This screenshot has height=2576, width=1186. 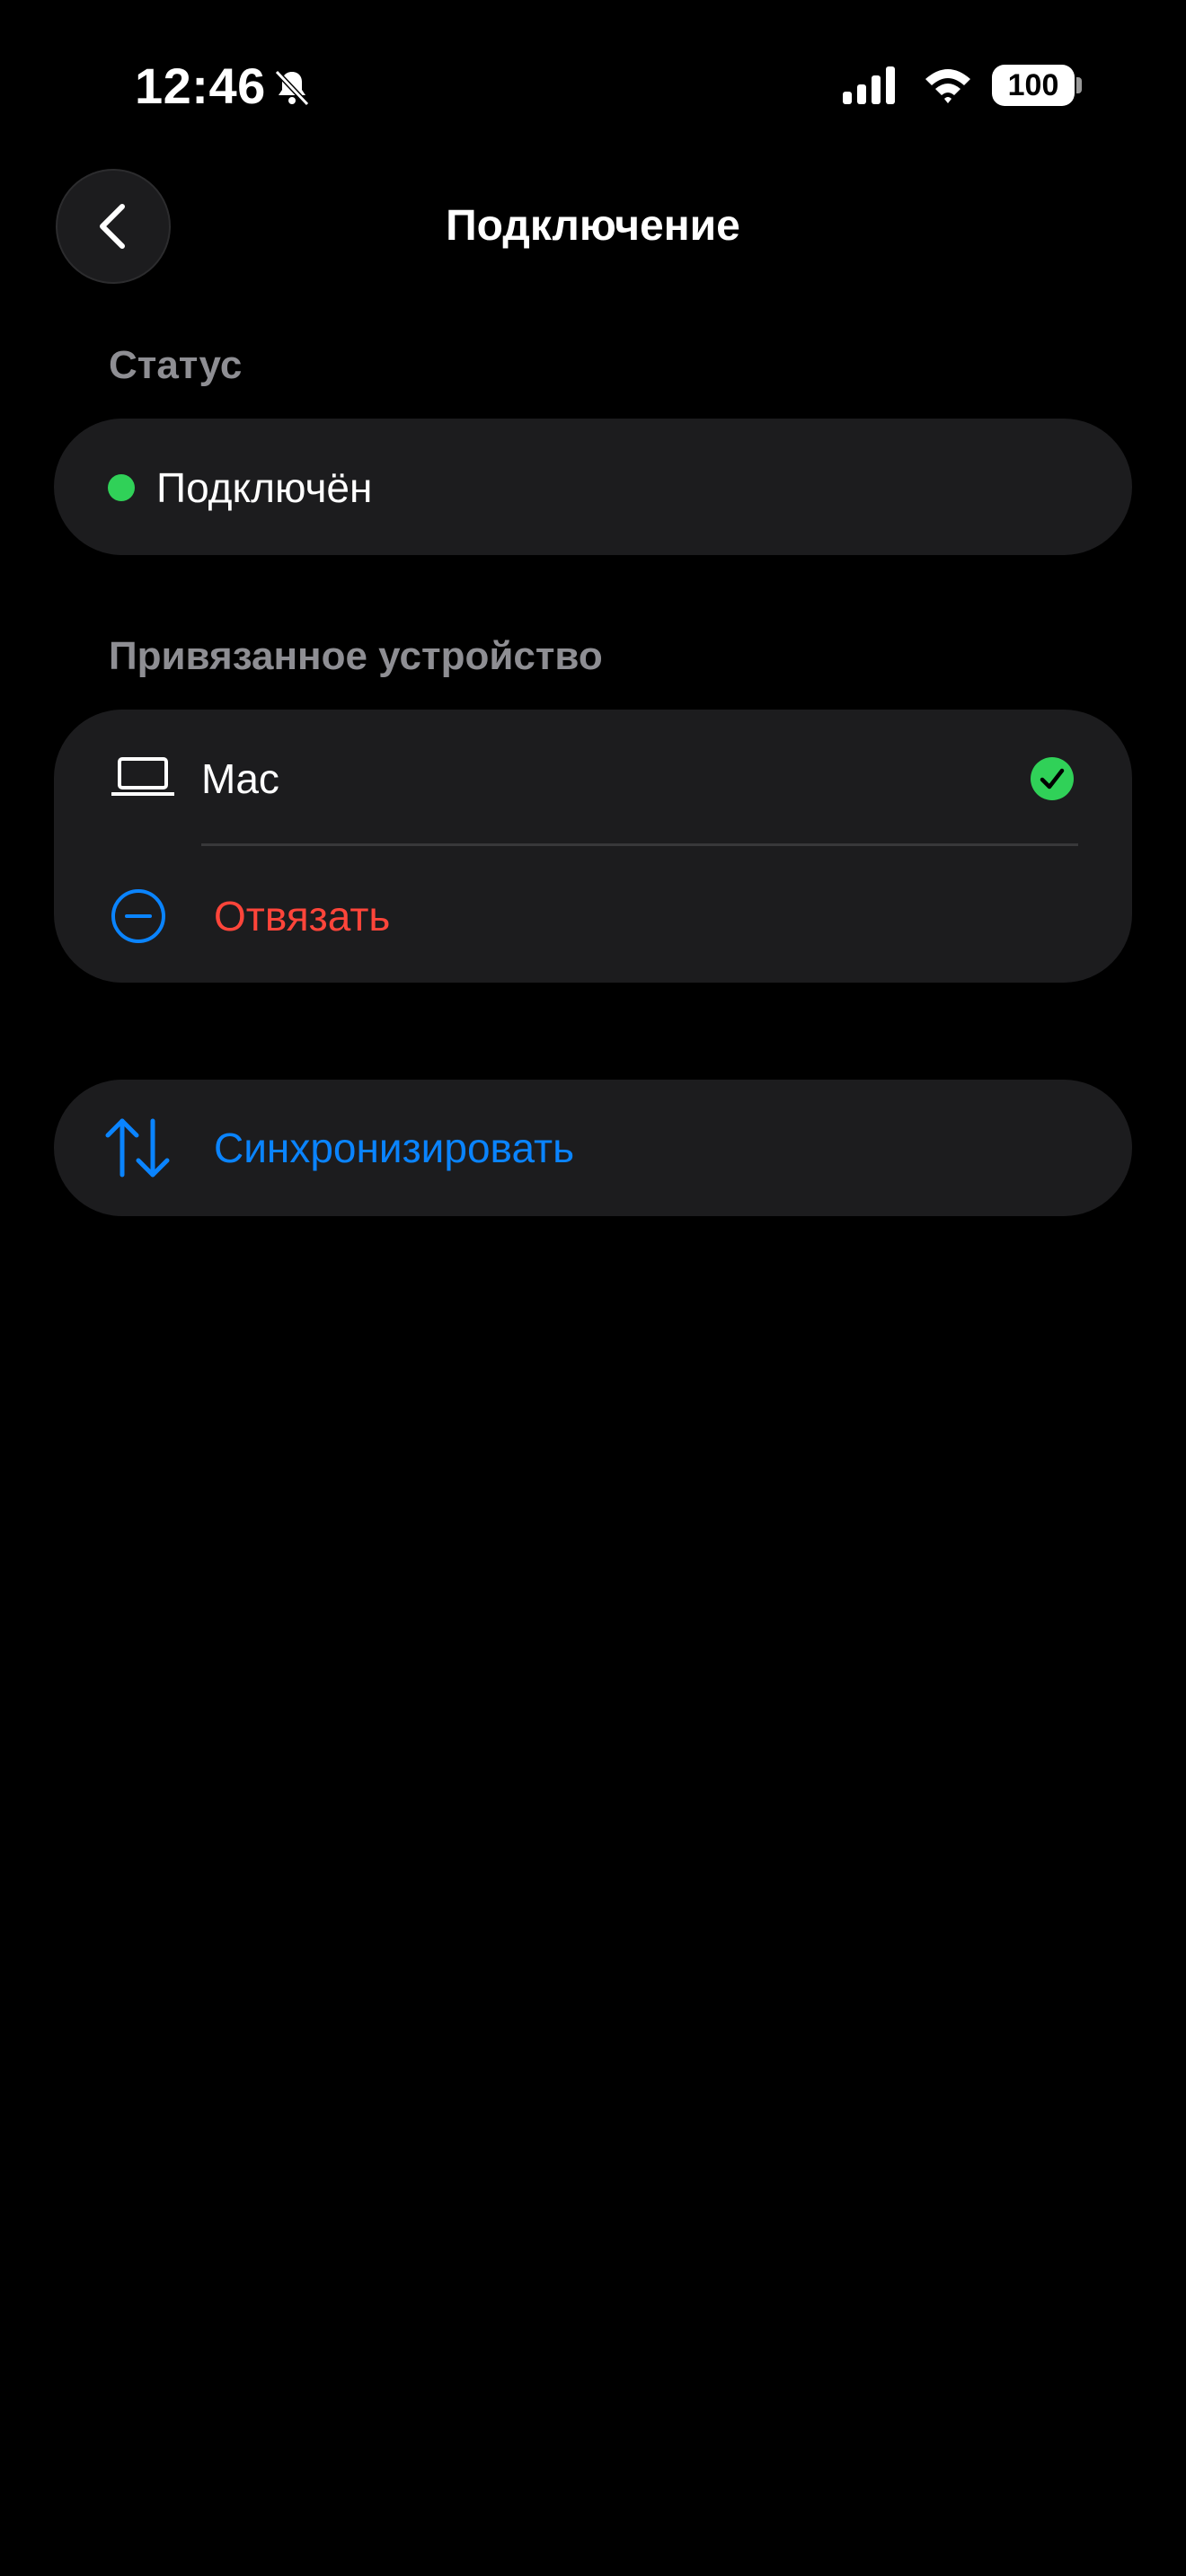 I want to click on connected-indicator-dot, so click(x=122, y=487).